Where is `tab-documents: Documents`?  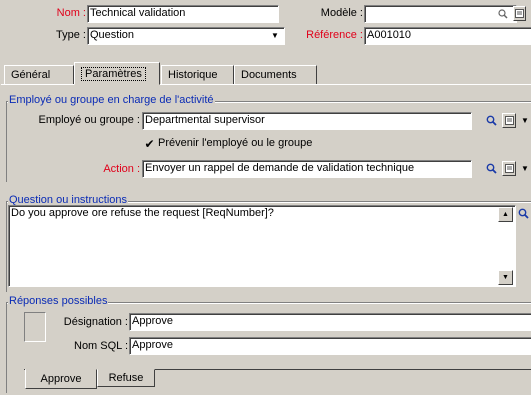 tab-documents: Documents is located at coordinates (275, 75).